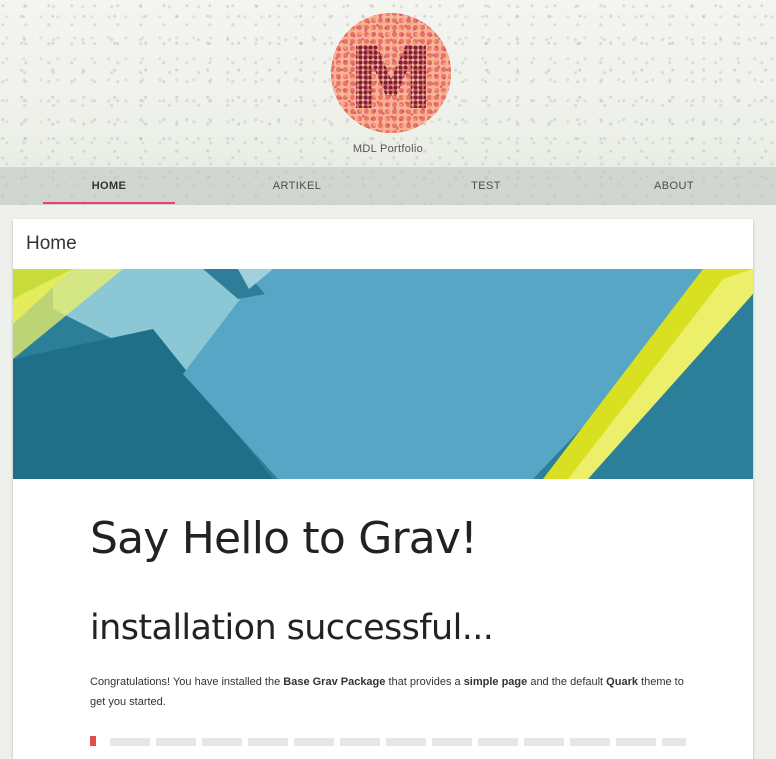 This screenshot has height=759, width=776. I want to click on nav-item-about: ABOUT, so click(674, 186).